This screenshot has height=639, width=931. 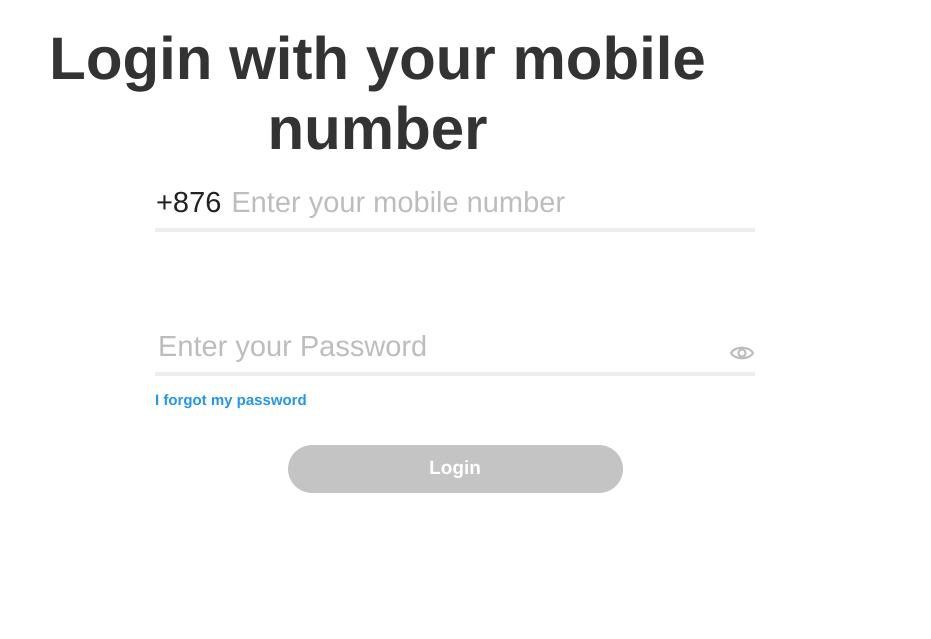 What do you see at coordinates (742, 353) in the screenshot?
I see `show-password-icon` at bounding box center [742, 353].